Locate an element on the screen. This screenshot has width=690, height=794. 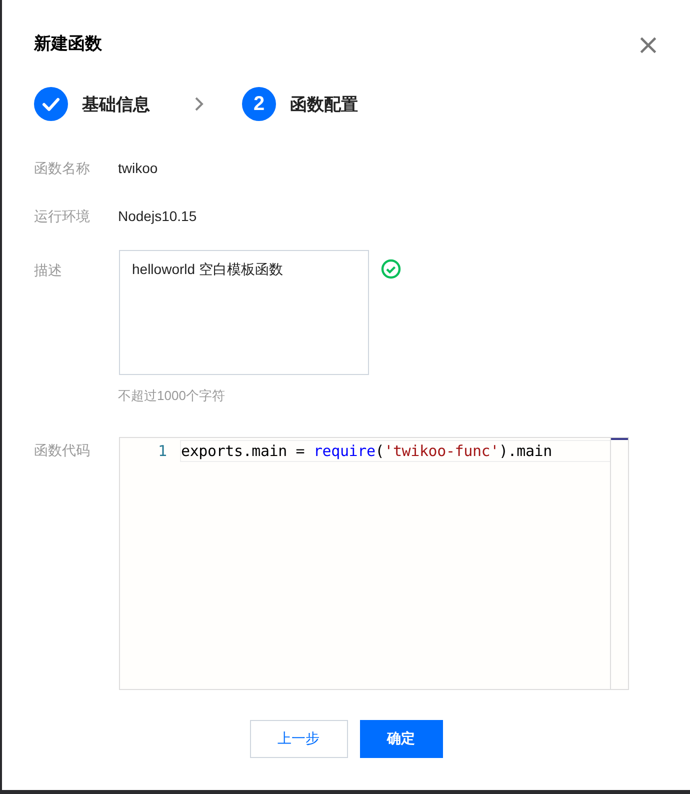
step-label: 函数配置 is located at coordinates (324, 105).